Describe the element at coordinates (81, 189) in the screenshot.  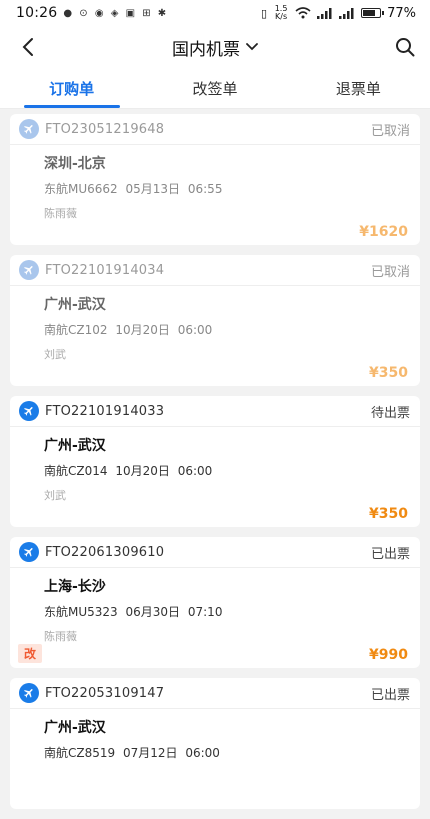
I see `flight-number: 东航MU6662` at that location.